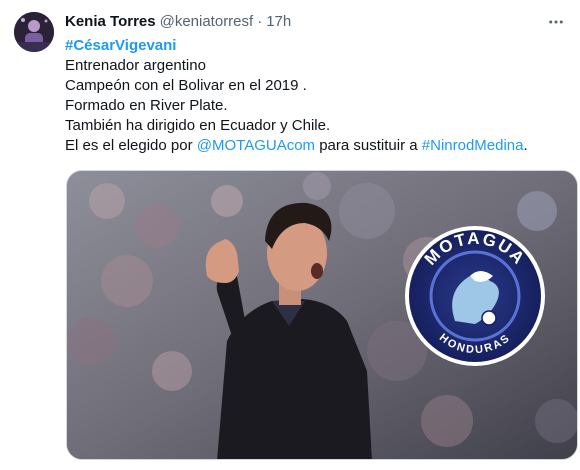  What do you see at coordinates (556, 22) in the screenshot?
I see `more-horizontal-icon` at bounding box center [556, 22].